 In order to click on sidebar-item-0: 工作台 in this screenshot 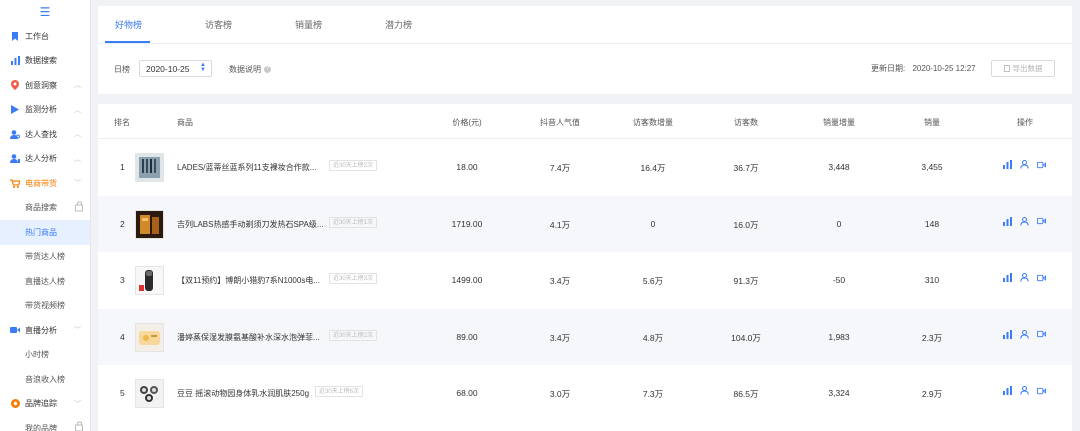, I will do `click(45, 36)`.